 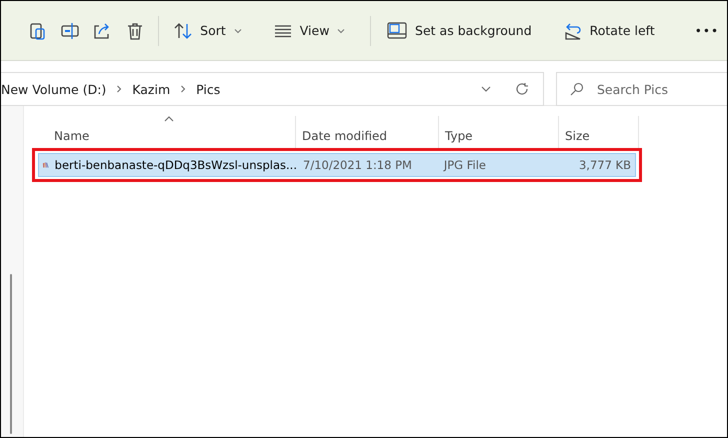 What do you see at coordinates (459, 30) in the screenshot?
I see `set-background-button: Set as background` at bounding box center [459, 30].